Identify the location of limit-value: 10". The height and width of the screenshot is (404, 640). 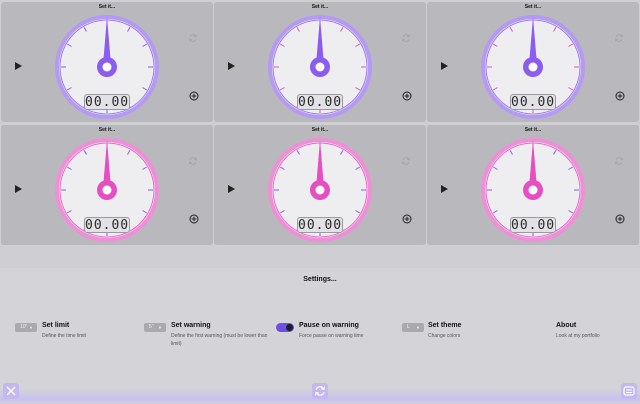
(24, 327).